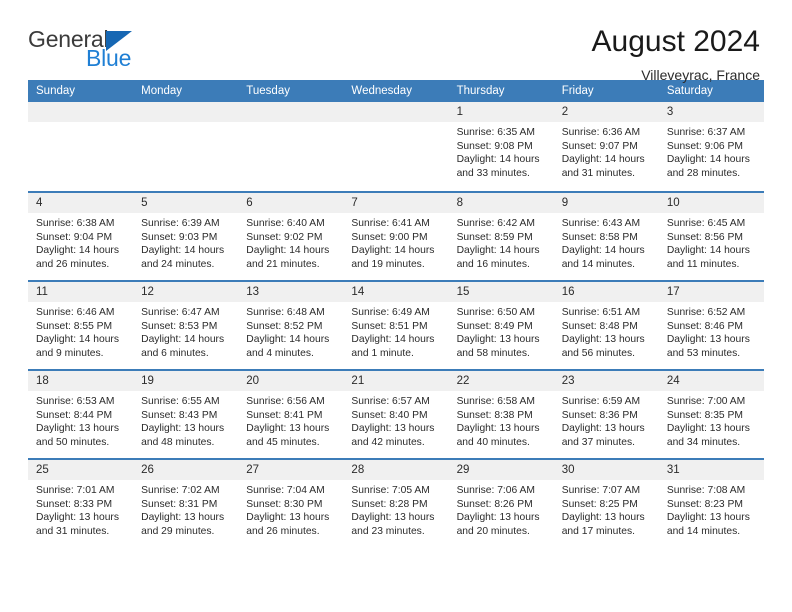 The width and height of the screenshot is (792, 612). Describe the element at coordinates (704, 146) in the screenshot. I see `sunset-text: Sunset: 9:06 PM` at that location.